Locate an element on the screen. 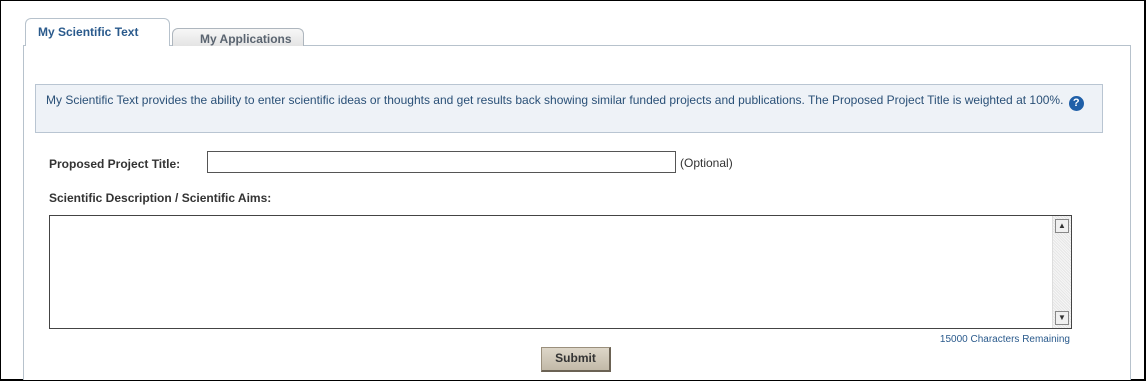 Image resolution: width=1148 pixels, height=383 pixels. help-icon: ? is located at coordinates (1076, 103).